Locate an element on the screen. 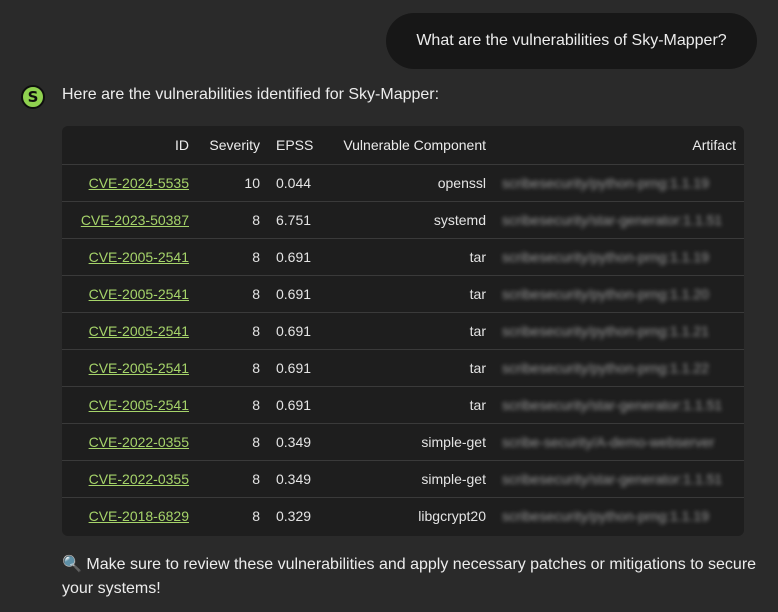 The image size is (778, 612). header-artifact: Artifact is located at coordinates (619, 145).